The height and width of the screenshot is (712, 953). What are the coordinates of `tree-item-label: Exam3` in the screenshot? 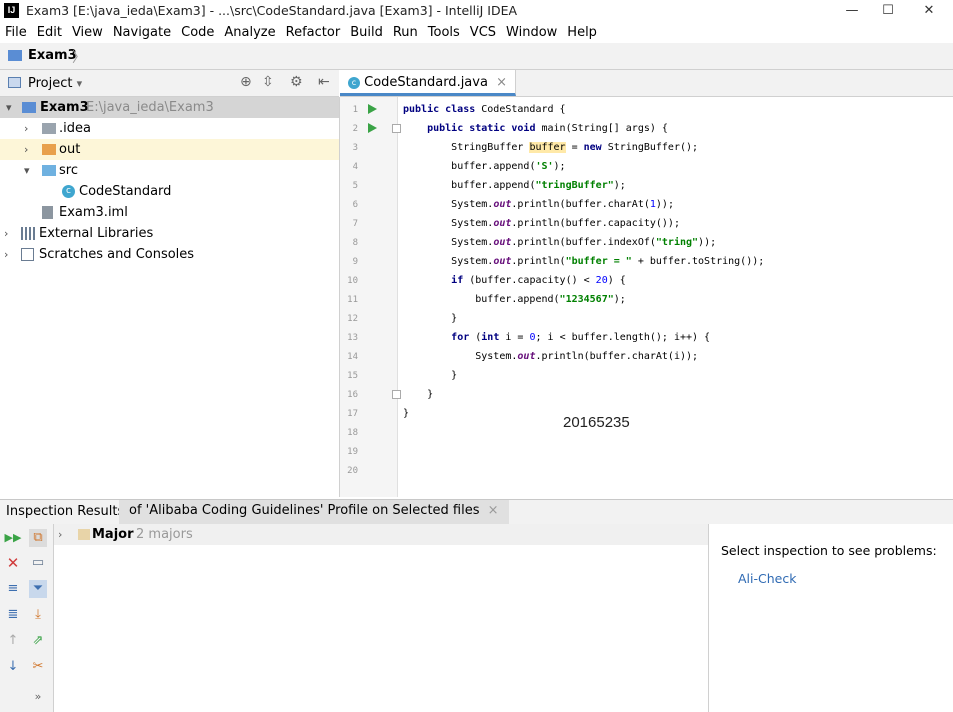 It's located at (64, 107).